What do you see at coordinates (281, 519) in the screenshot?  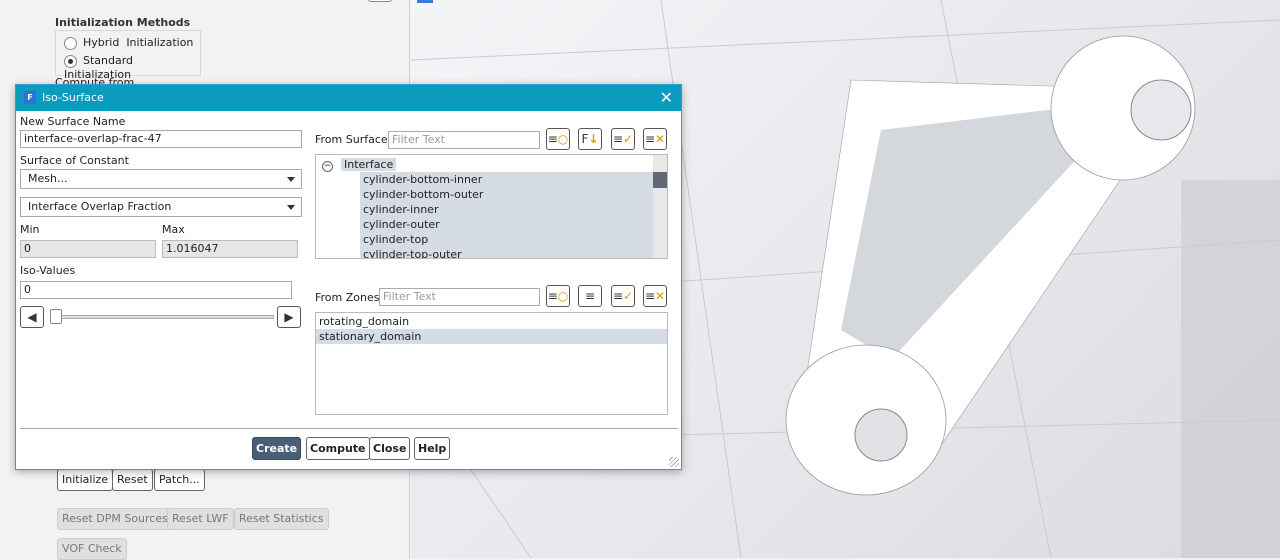 I see `reset-statistics-button: Reset Statistics` at bounding box center [281, 519].